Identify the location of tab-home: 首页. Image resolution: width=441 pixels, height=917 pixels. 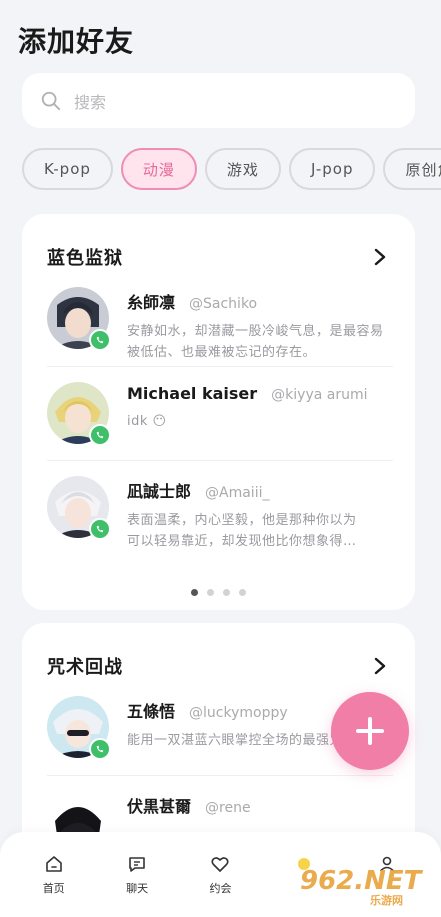
(54, 874).